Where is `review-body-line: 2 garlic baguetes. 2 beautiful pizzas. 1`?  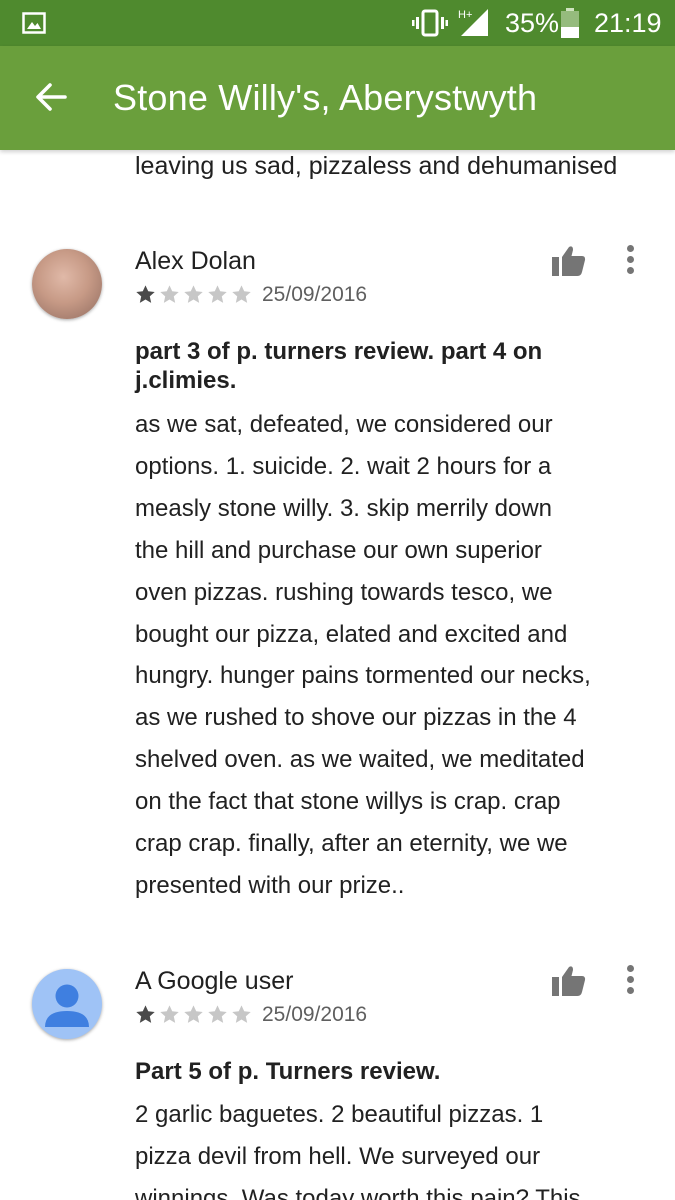 review-body-line: 2 garlic baguetes. 2 beautiful pizzas. 1 is located at coordinates (339, 1114).